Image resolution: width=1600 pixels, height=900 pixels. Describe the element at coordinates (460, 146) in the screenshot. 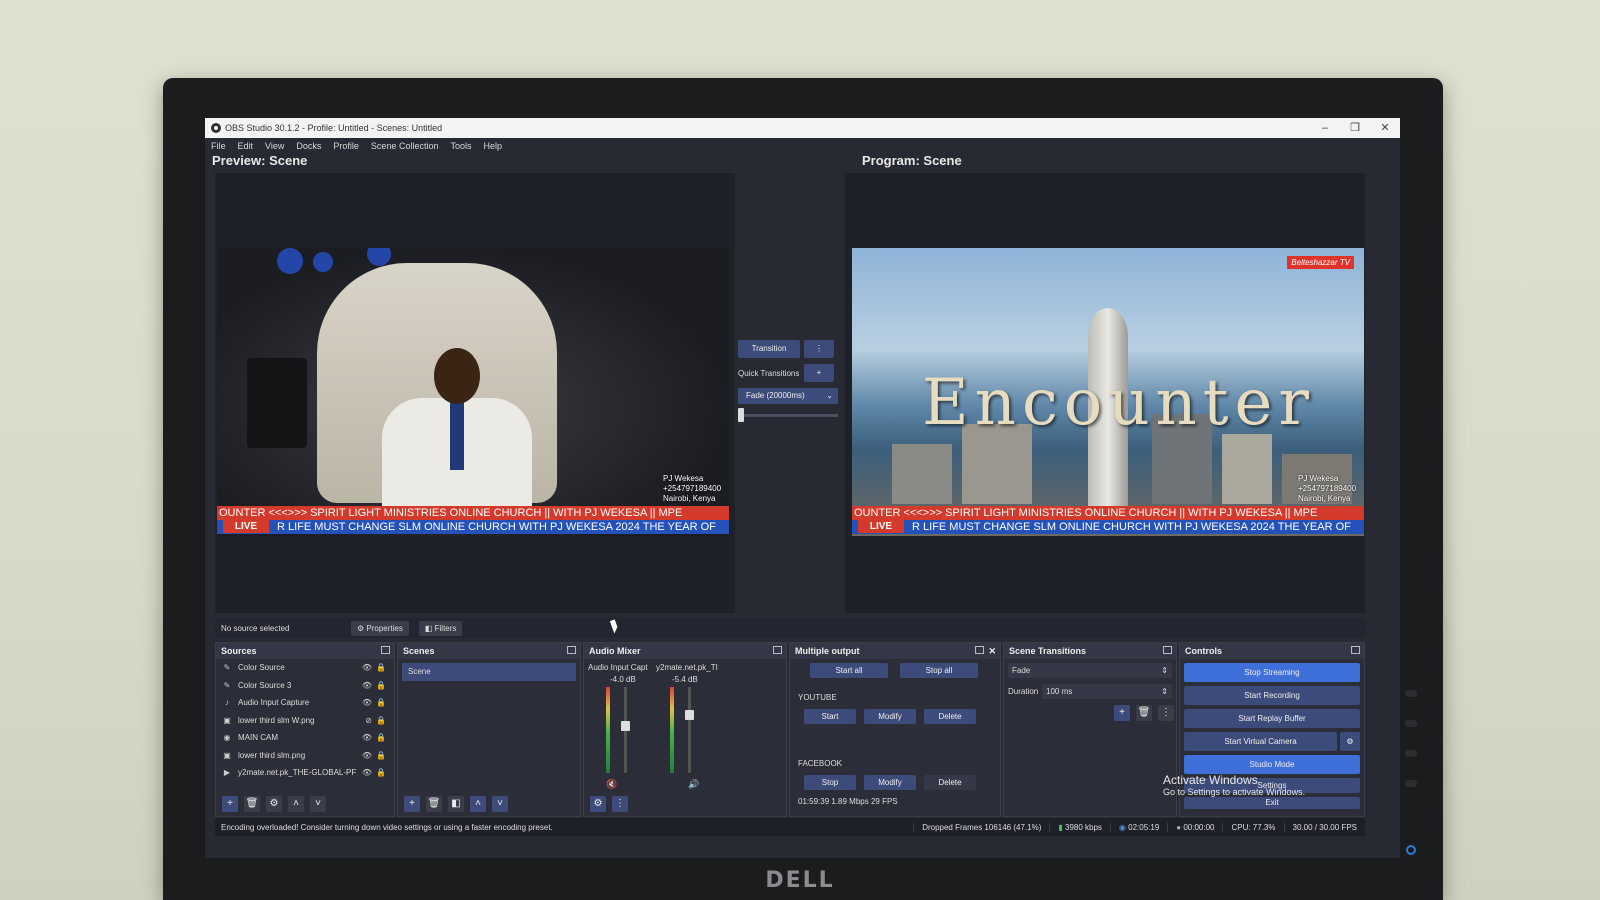

I see `menu-tools: Tools` at that location.